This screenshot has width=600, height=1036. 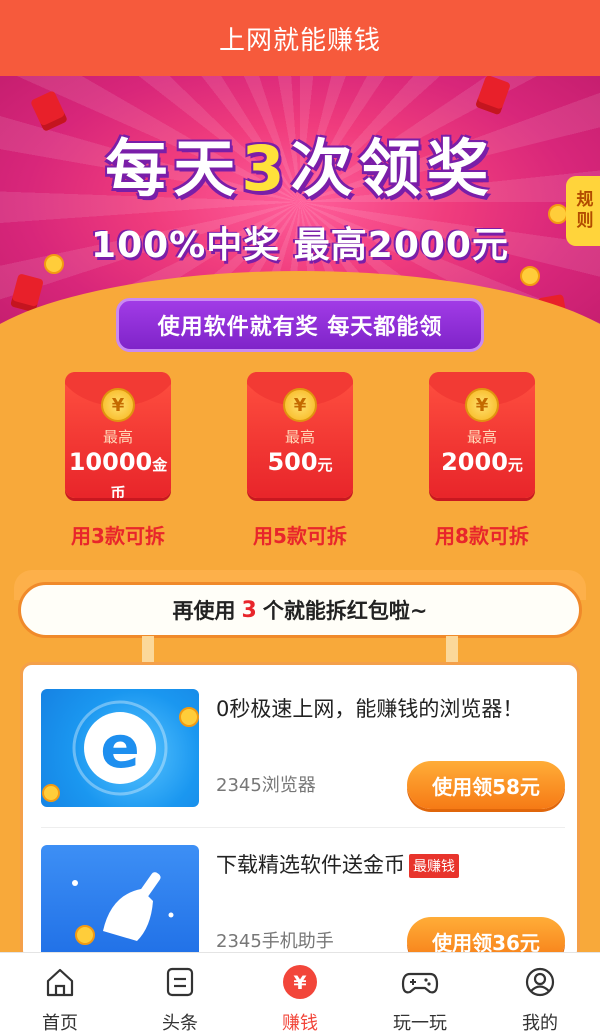 What do you see at coordinates (583, 211) in the screenshot?
I see `rules-button: 规则` at bounding box center [583, 211].